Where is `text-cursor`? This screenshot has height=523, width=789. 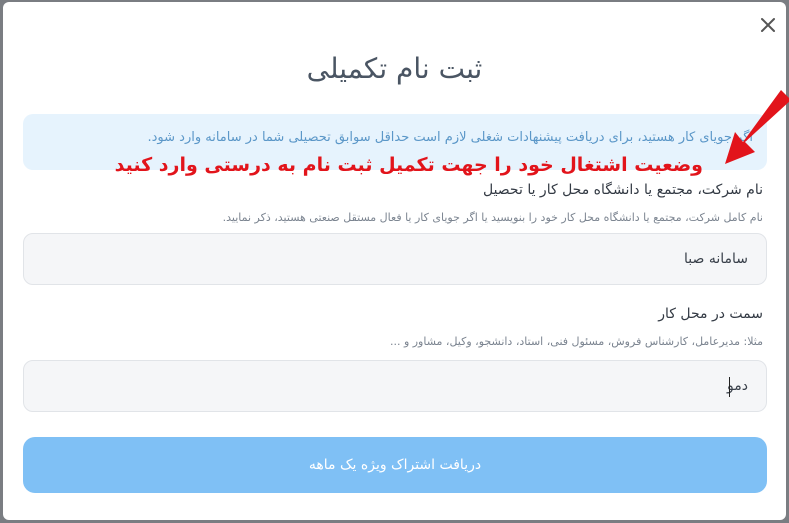
text-cursor is located at coordinates (729, 387).